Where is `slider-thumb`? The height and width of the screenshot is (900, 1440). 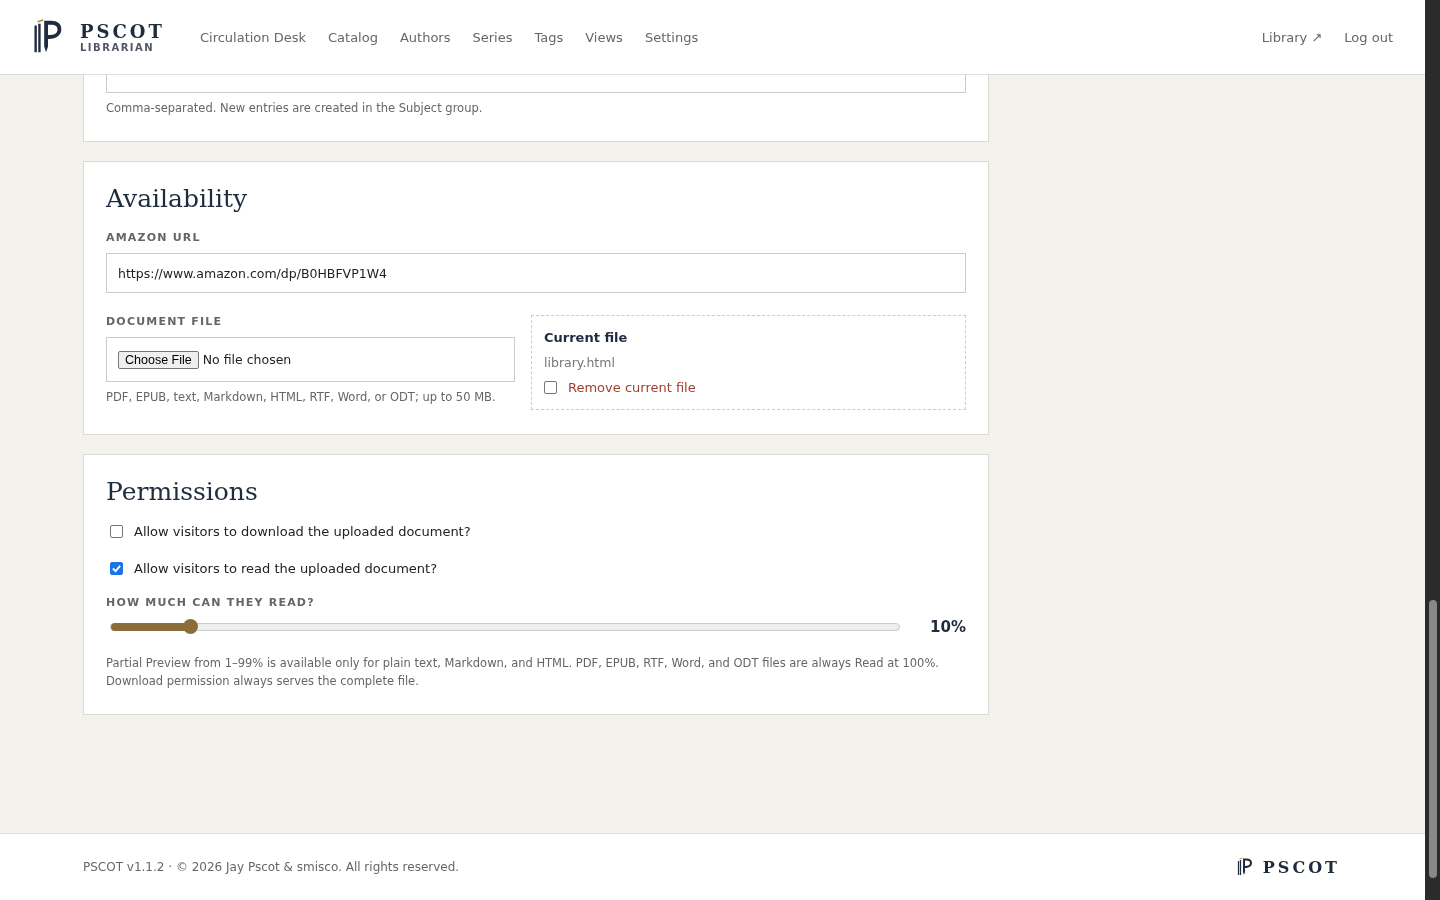 slider-thumb is located at coordinates (190, 626).